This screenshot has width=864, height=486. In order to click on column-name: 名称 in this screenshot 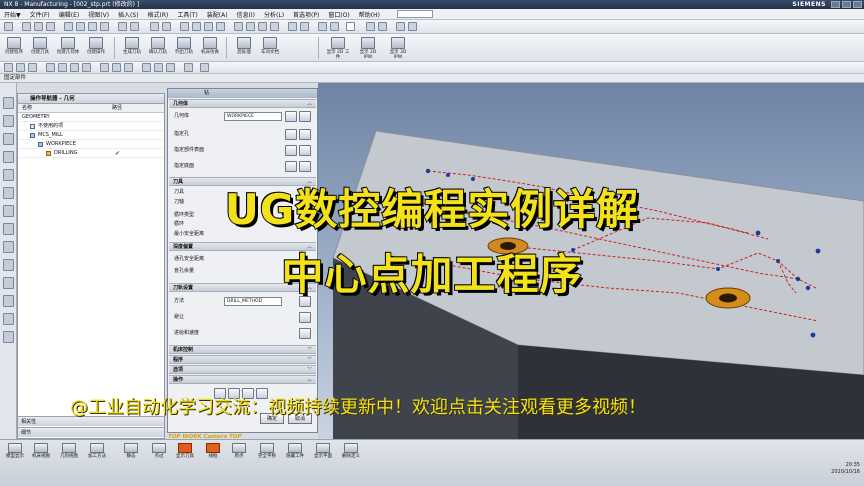, I will do `click(27, 108)`.